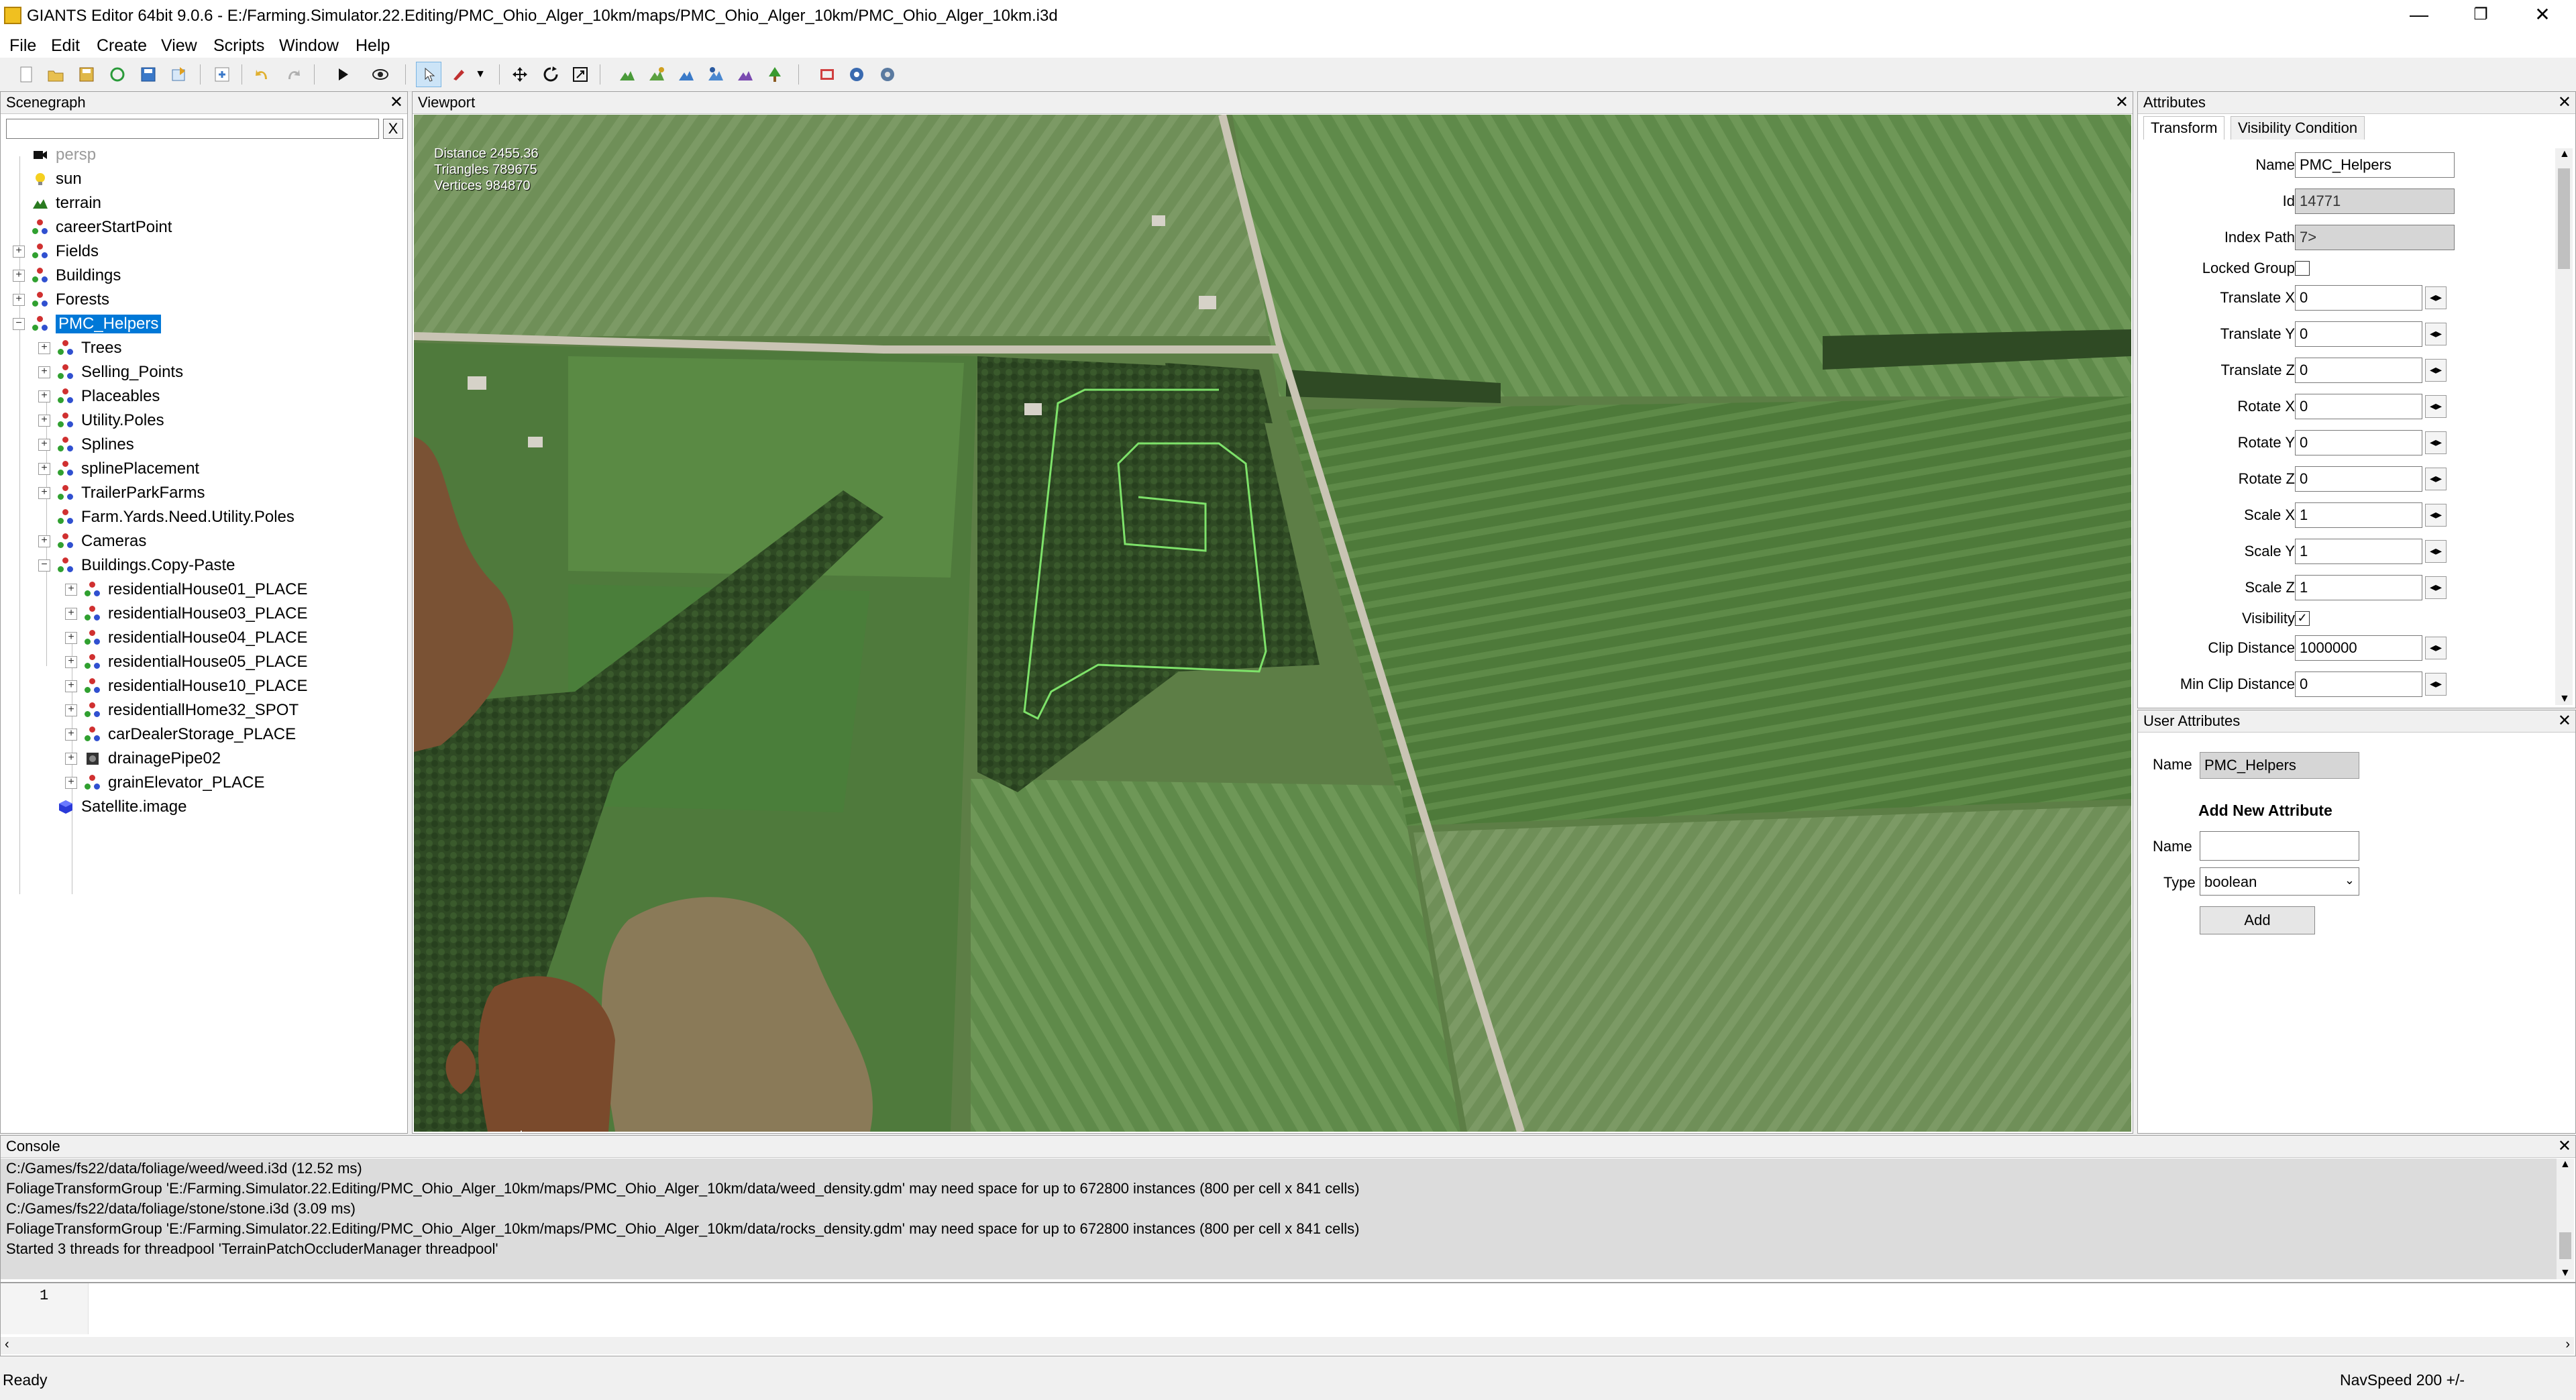 This screenshot has width=2576, height=1400. What do you see at coordinates (118, 469) in the screenshot?
I see `tree-node-splinePlacement: + splinePlacement` at bounding box center [118, 469].